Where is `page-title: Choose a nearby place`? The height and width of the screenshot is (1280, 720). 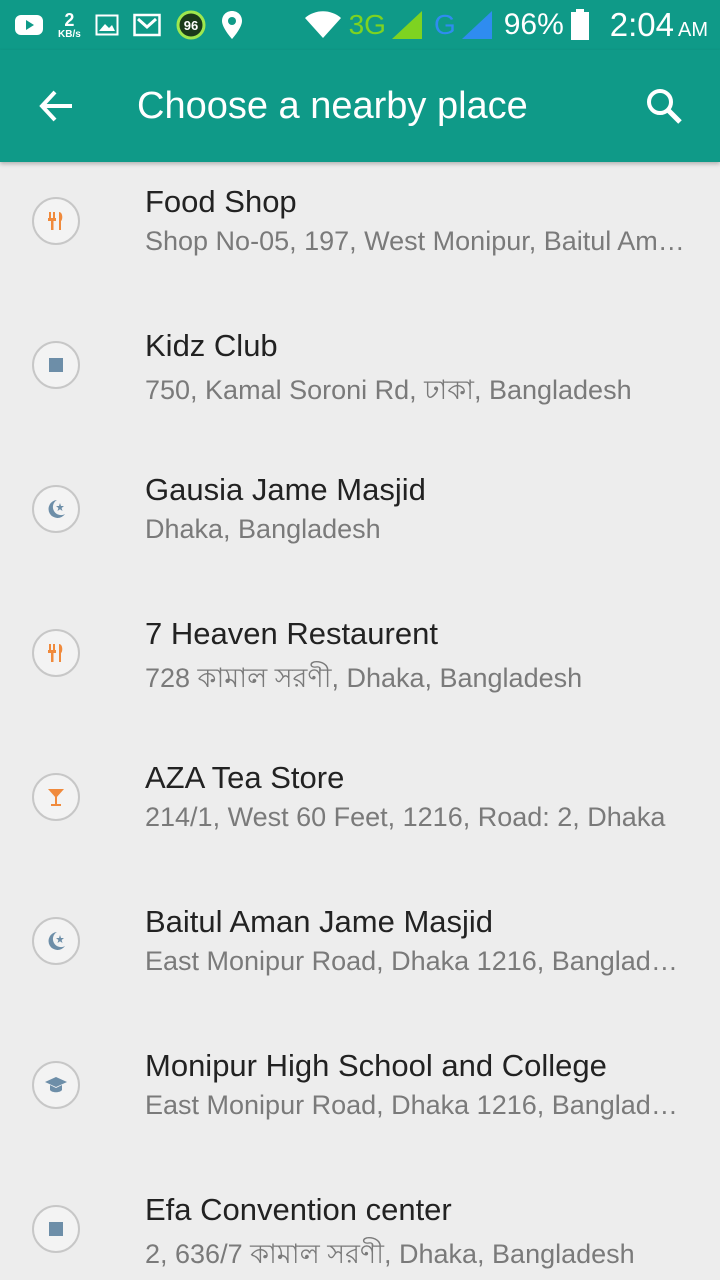 page-title: Choose a nearby place is located at coordinates (332, 106).